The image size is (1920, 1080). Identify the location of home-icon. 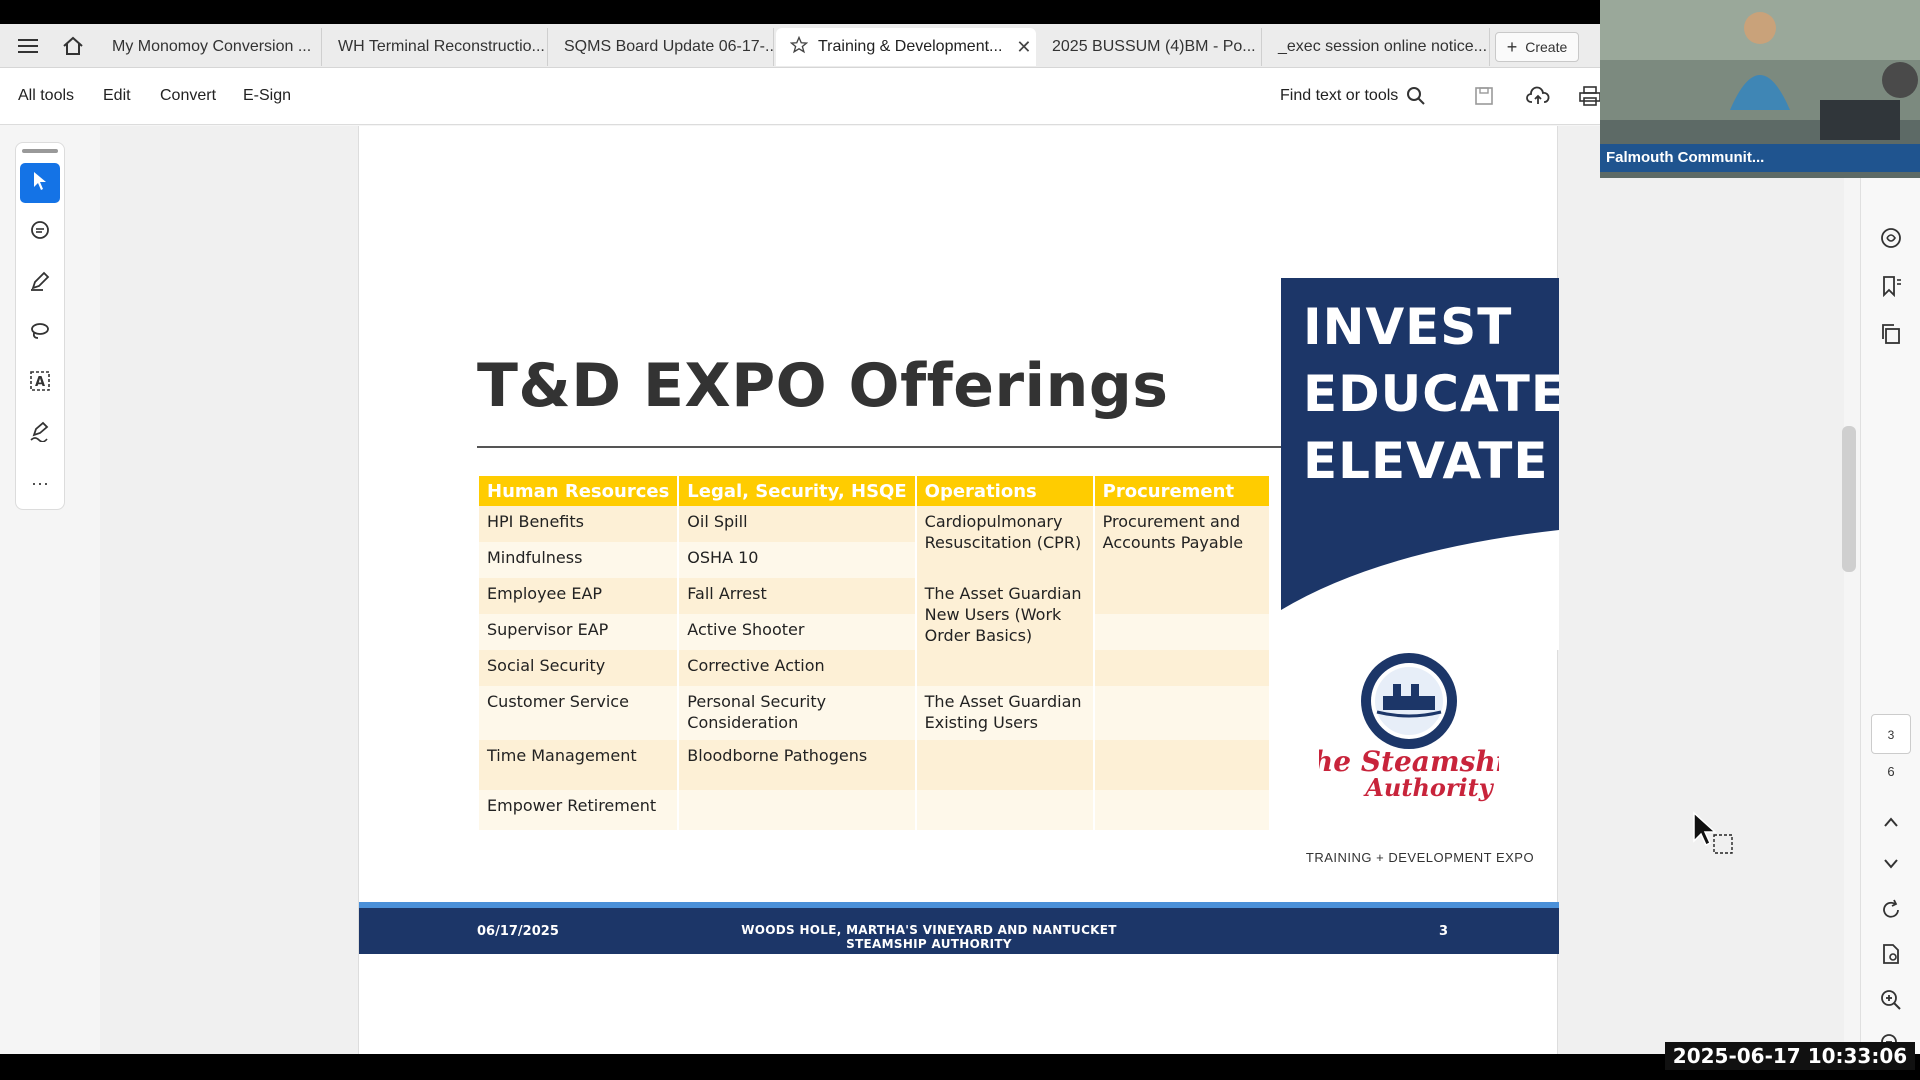
(73, 46).